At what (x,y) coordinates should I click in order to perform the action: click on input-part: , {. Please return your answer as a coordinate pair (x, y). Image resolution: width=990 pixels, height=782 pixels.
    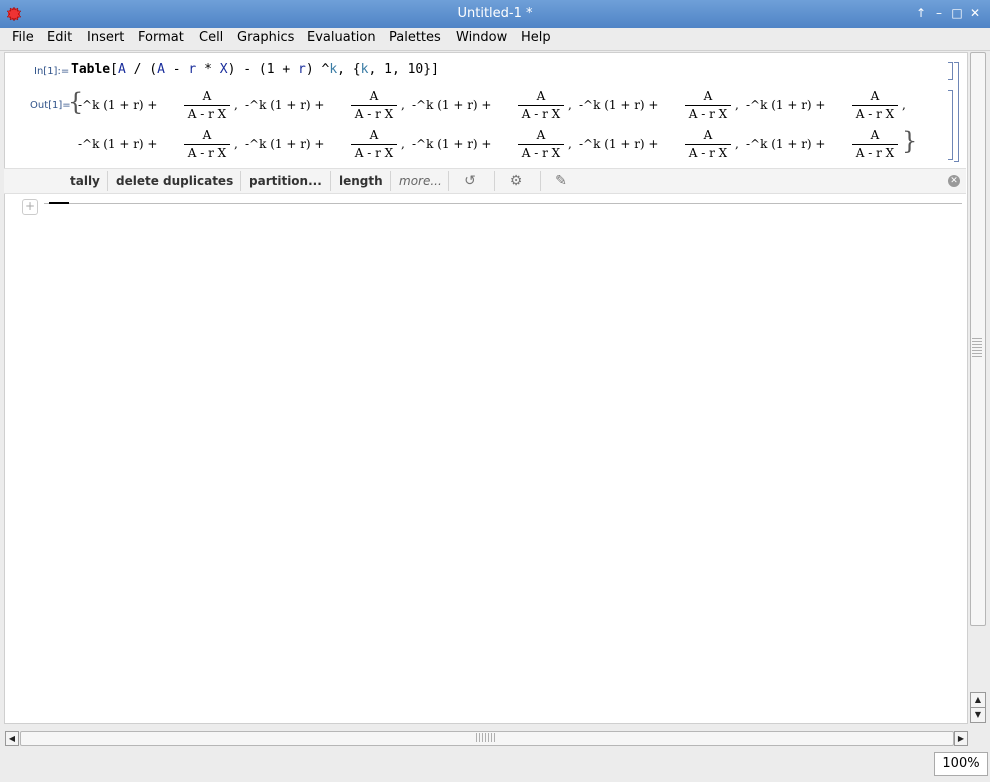
    Looking at the image, I should click on (349, 69).